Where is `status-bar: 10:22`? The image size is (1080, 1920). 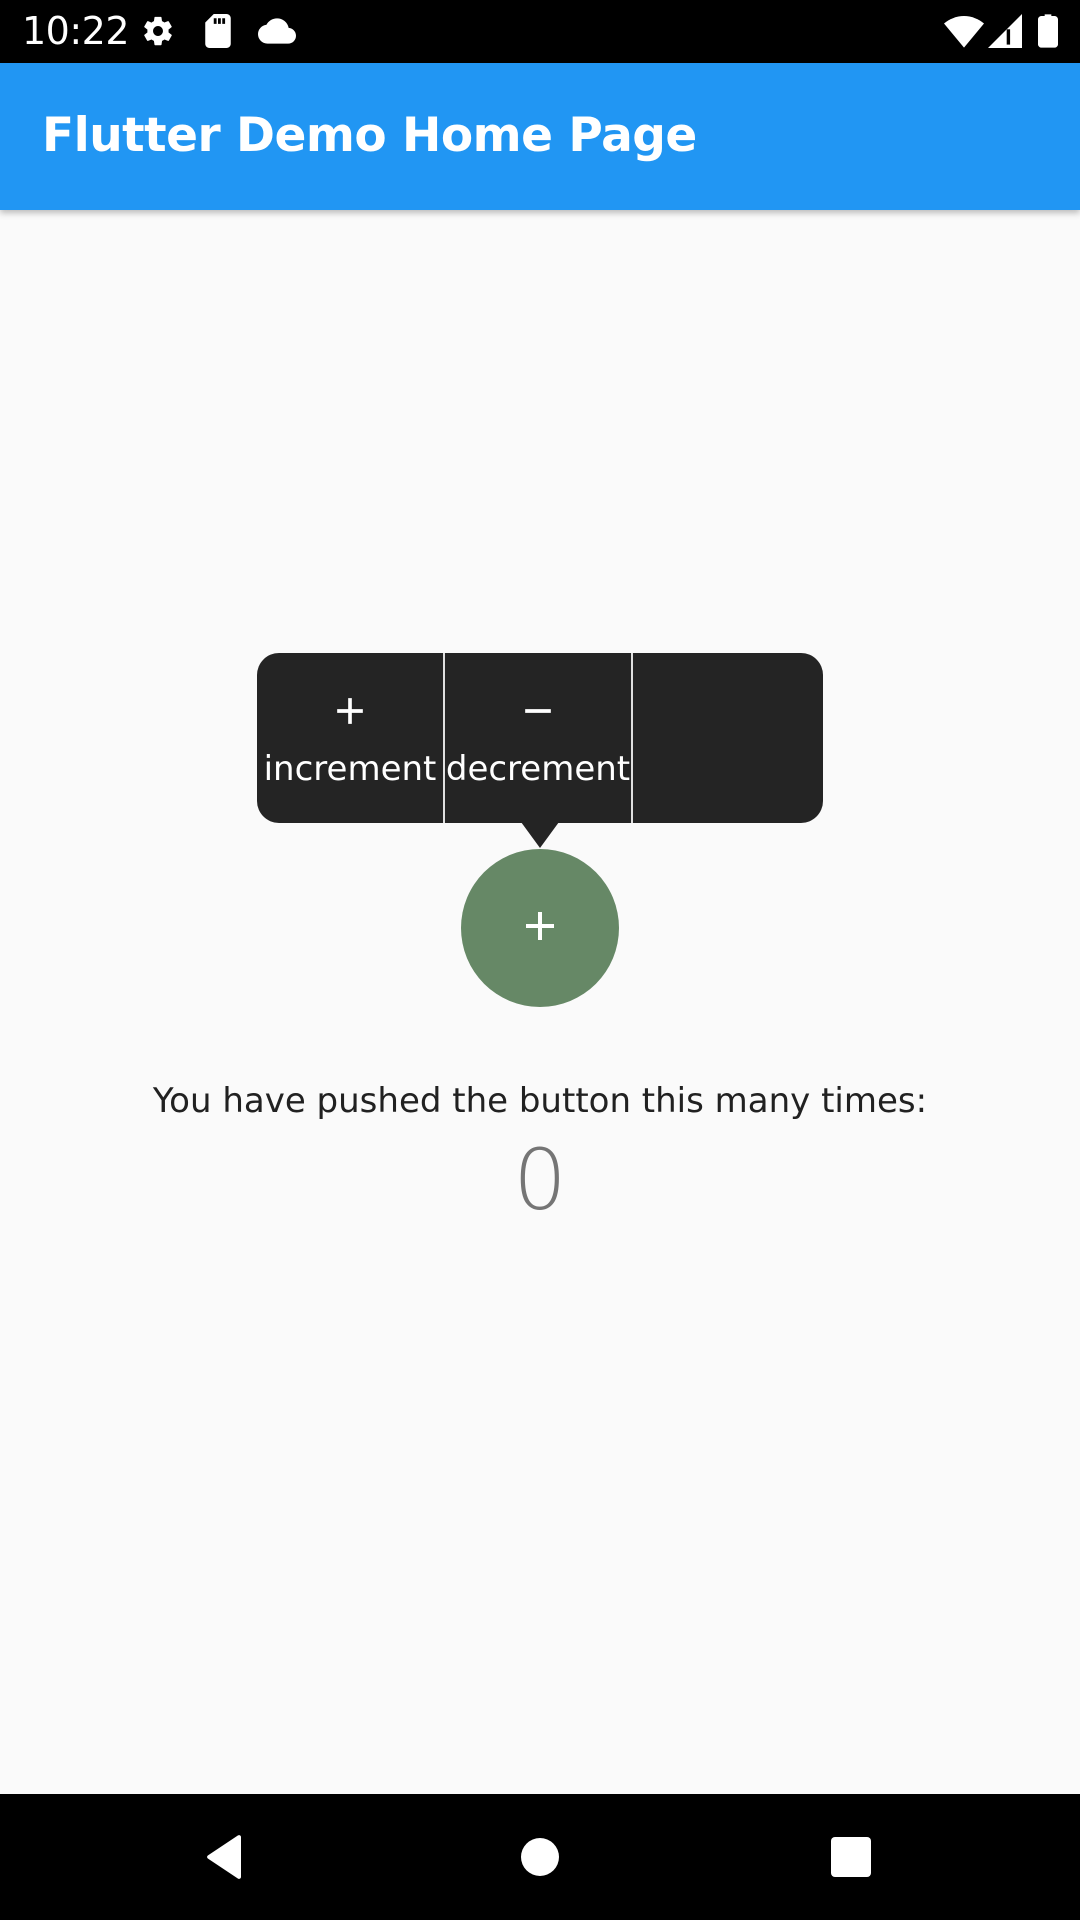
status-bar: 10:22 is located at coordinates (540, 31).